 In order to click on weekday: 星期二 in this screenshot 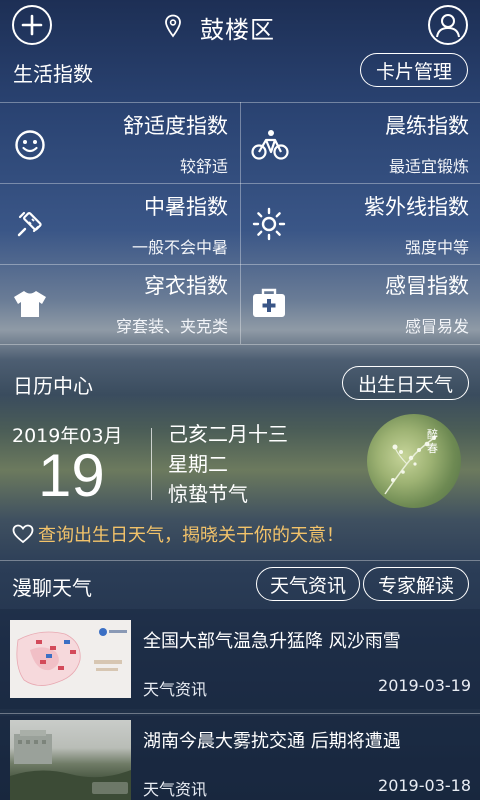, I will do `click(198, 464)`.